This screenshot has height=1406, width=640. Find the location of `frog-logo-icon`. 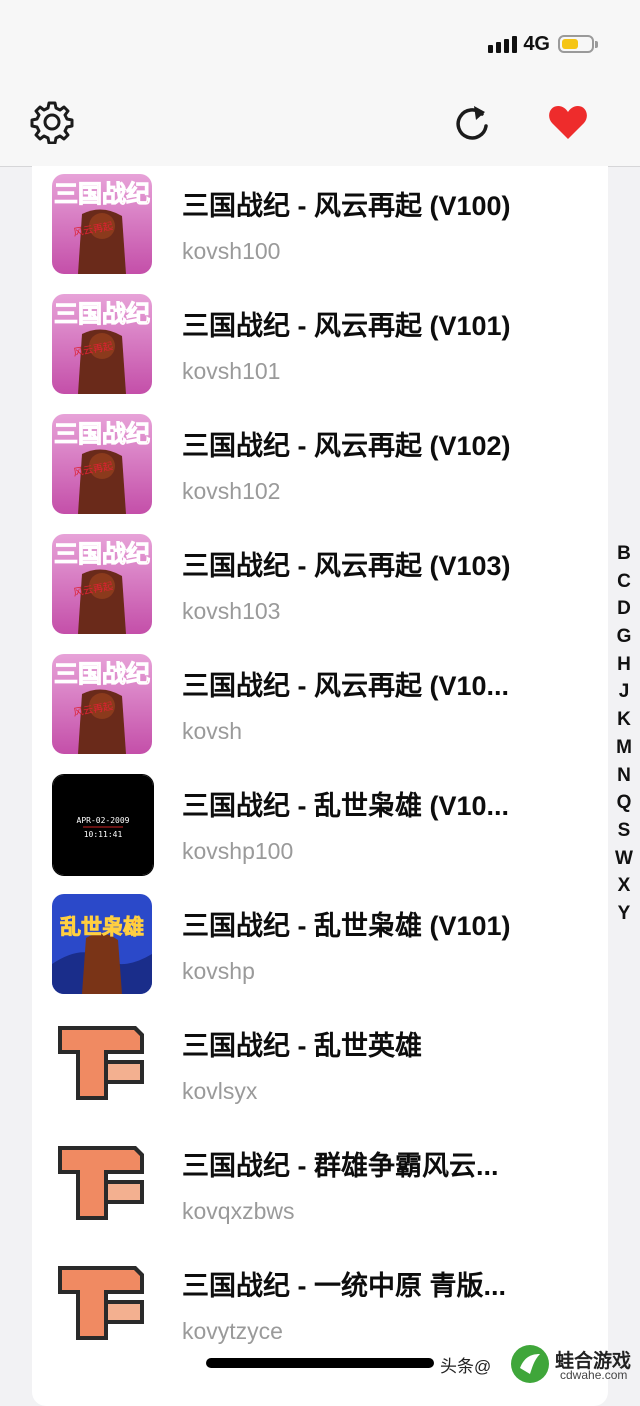

frog-logo-icon is located at coordinates (530, 1366).